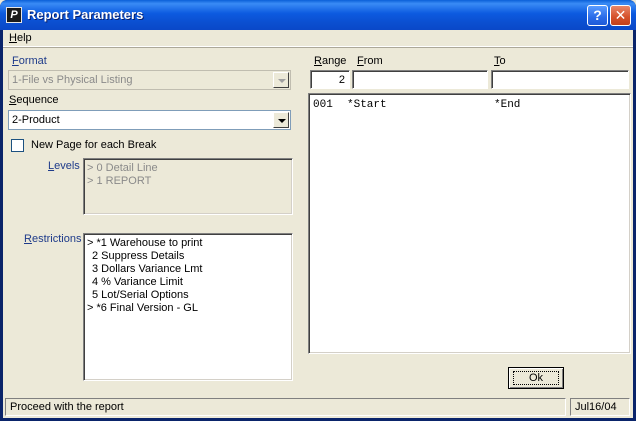  What do you see at coordinates (188, 186) in the screenshot?
I see `levels-listbox: > 0 Detail Line > 1 REPORT` at bounding box center [188, 186].